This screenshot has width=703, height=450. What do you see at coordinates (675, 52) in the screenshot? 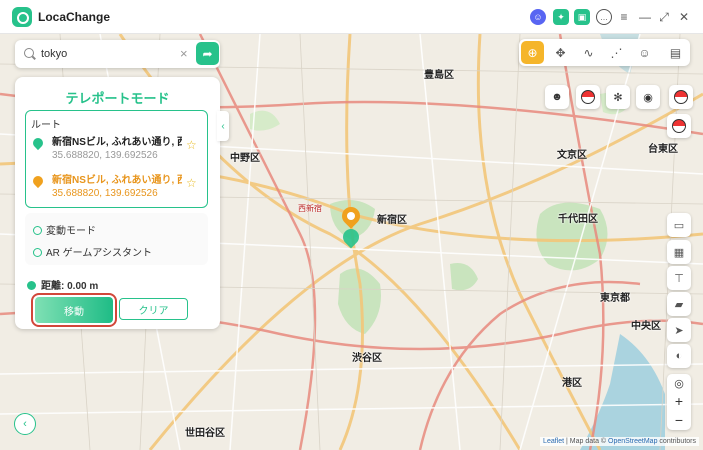
I see `history-icon: ▤` at bounding box center [675, 52].